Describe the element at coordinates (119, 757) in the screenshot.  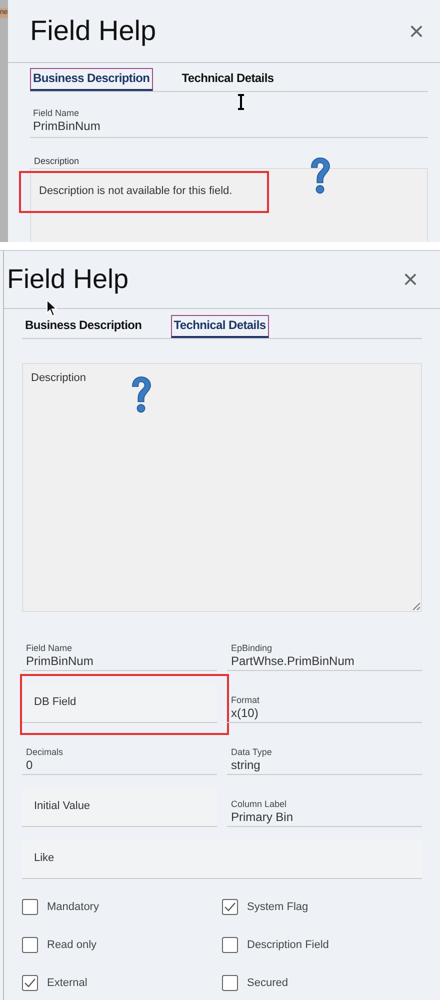
I see `input-field: Decimals 0` at that location.